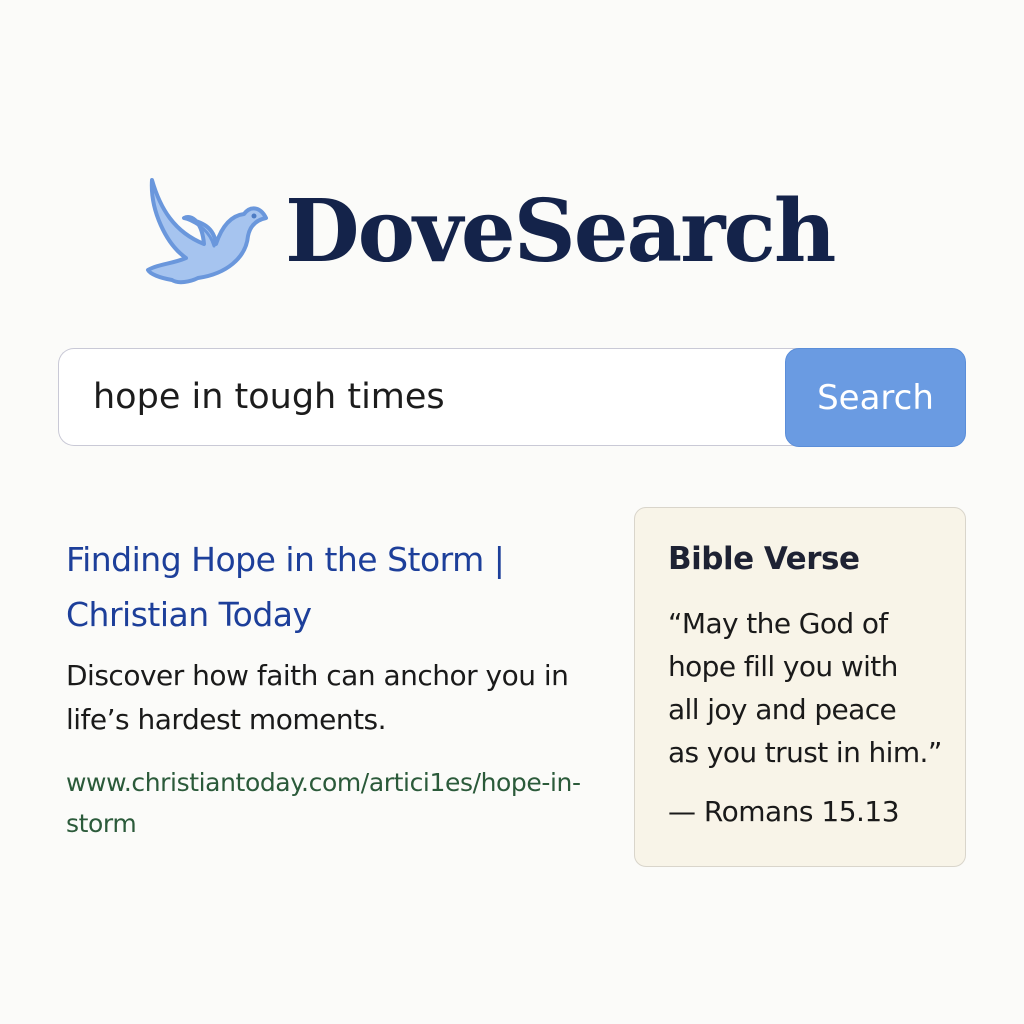 The width and height of the screenshot is (1024, 1024). Describe the element at coordinates (875, 397) in the screenshot. I see `search-button: Search` at that location.